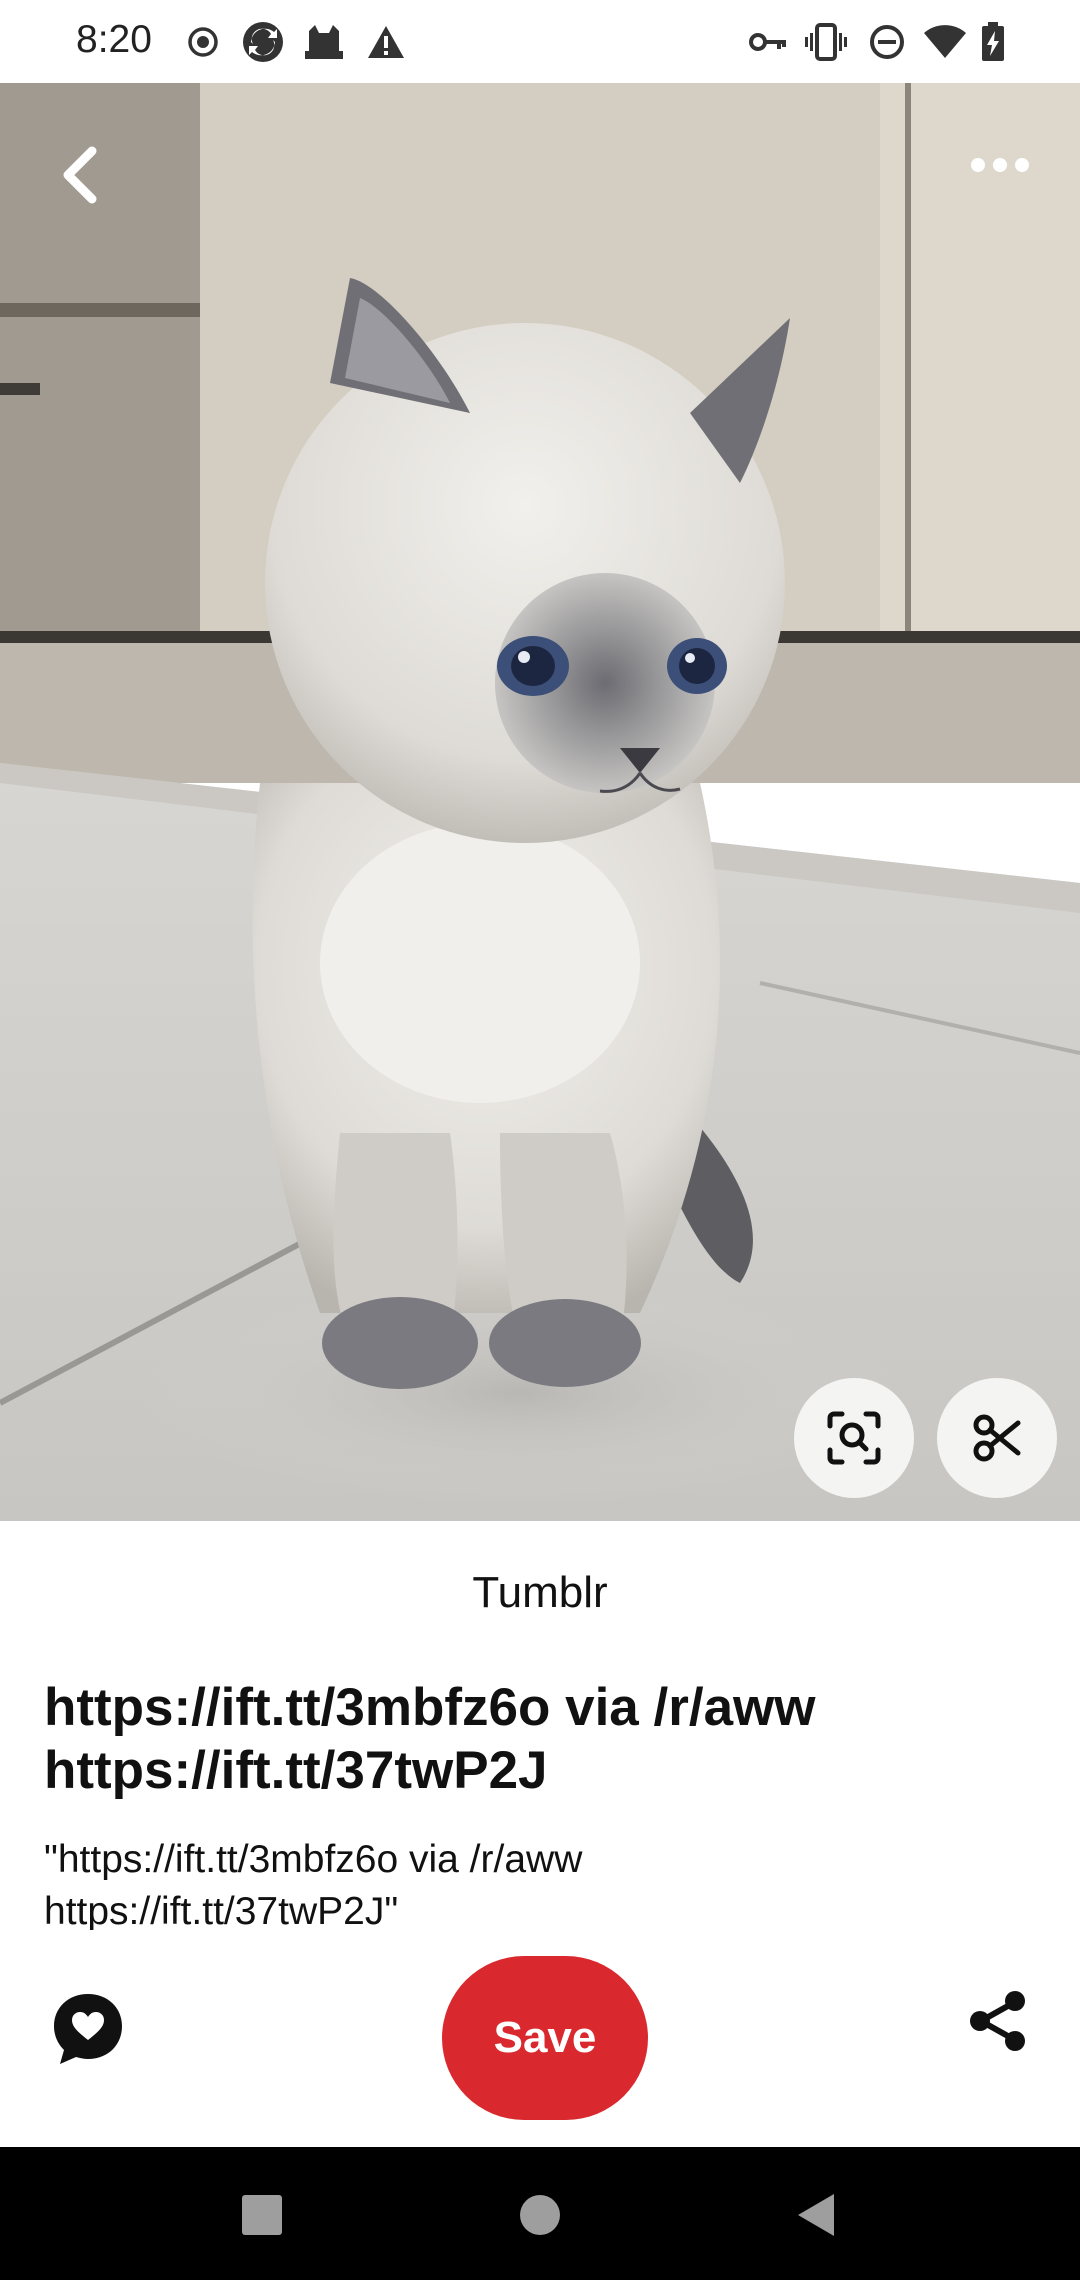 This screenshot has width=1080, height=2280. I want to click on chevron-left-icon, so click(80, 175).